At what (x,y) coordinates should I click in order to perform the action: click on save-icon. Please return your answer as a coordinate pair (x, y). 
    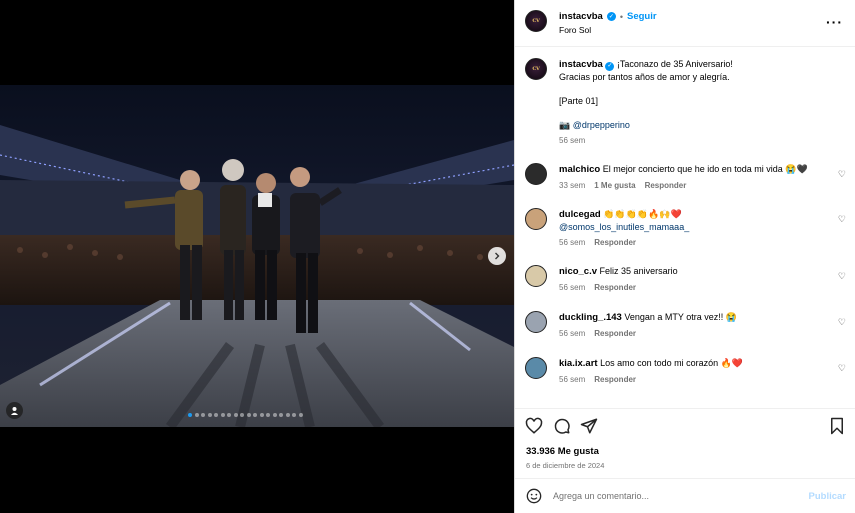
    Looking at the image, I should click on (837, 426).